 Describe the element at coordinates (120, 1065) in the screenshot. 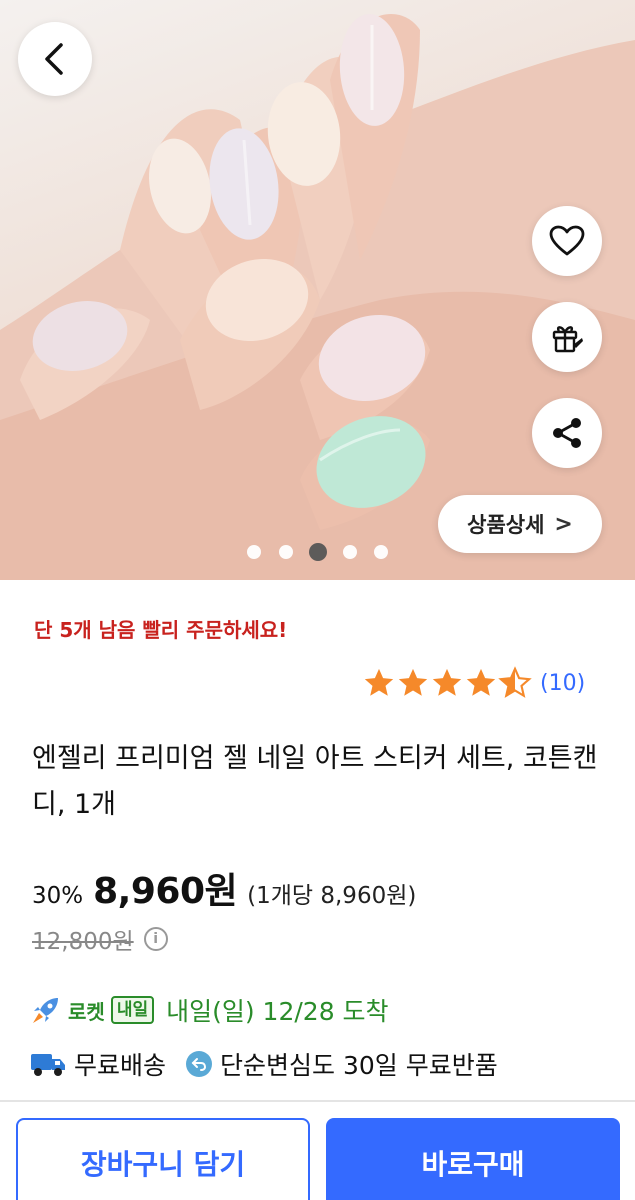

I see `free-shipping: 무료배송` at that location.